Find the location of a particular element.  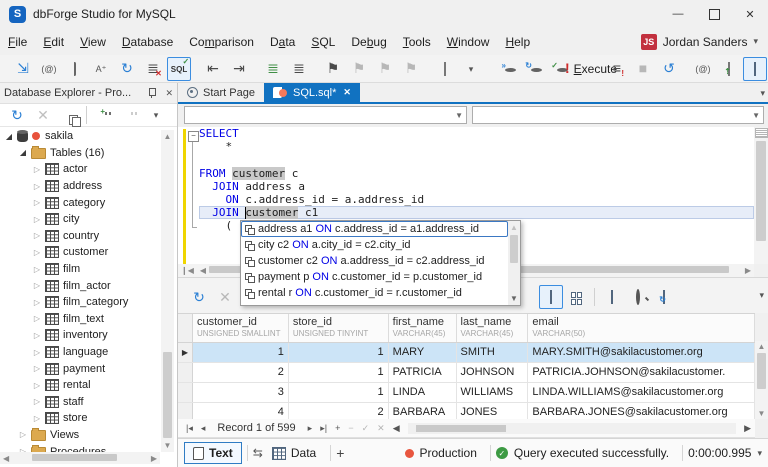

tree-item-tables-16-: ◢ Tables (16) is located at coordinates (80, 153).